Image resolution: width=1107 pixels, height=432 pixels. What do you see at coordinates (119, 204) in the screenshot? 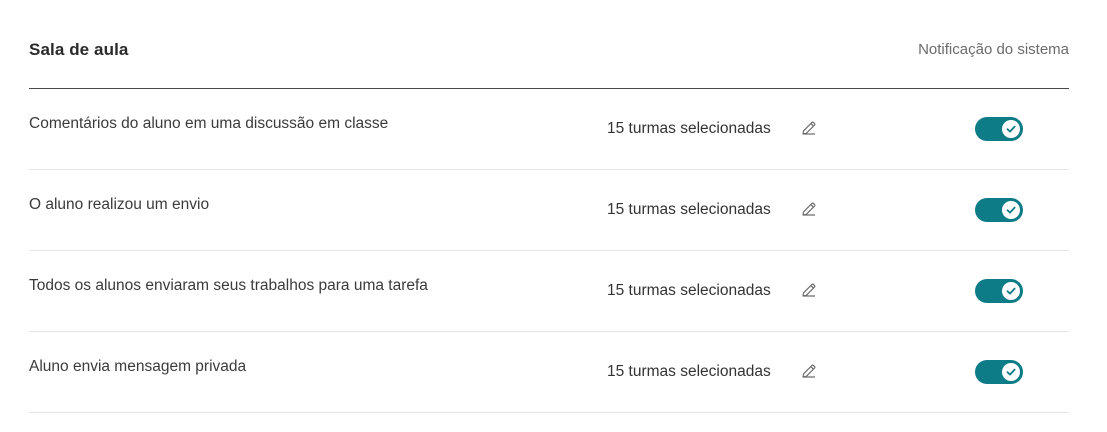
I see `notification-label: O aluno realizou um envio` at bounding box center [119, 204].